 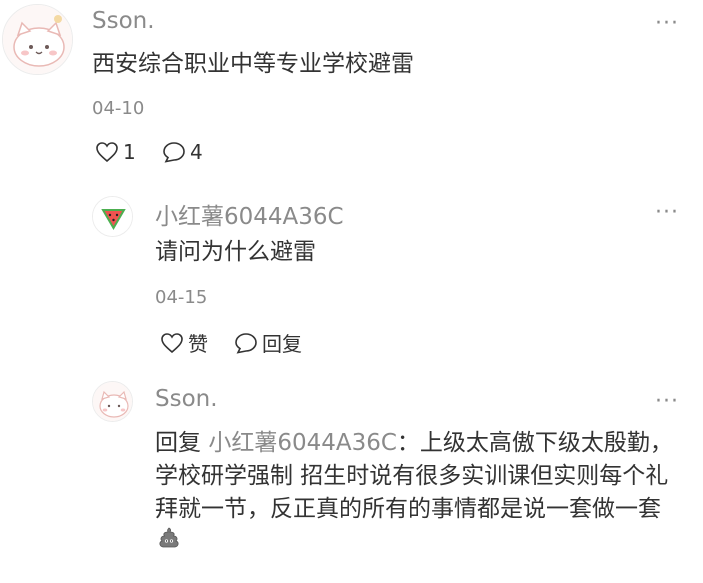 I want to click on like-count: 1, so click(x=129, y=152).